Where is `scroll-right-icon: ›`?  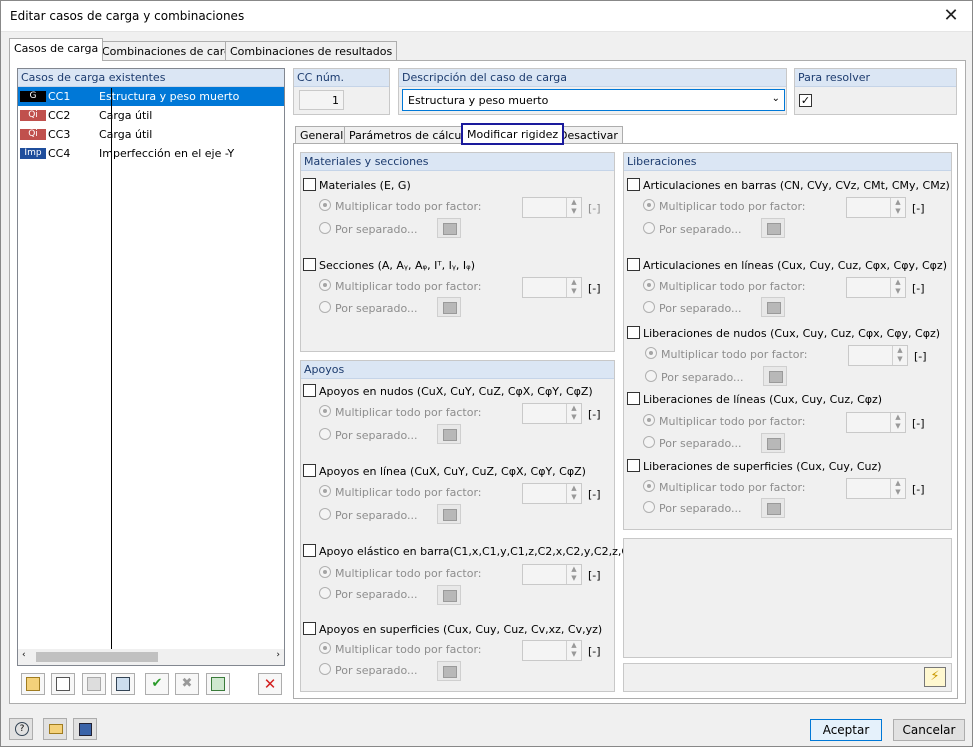 scroll-right-icon: › is located at coordinates (278, 655).